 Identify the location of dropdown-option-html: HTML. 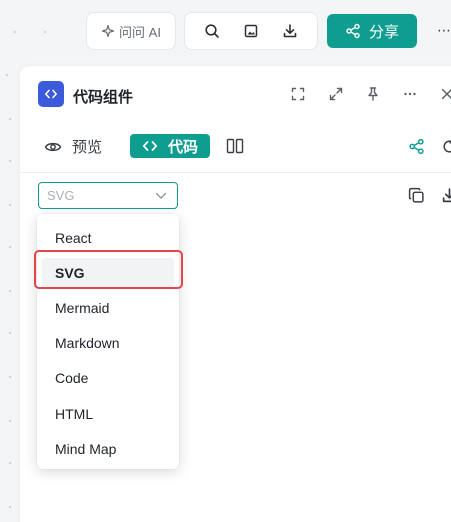
(108, 413).